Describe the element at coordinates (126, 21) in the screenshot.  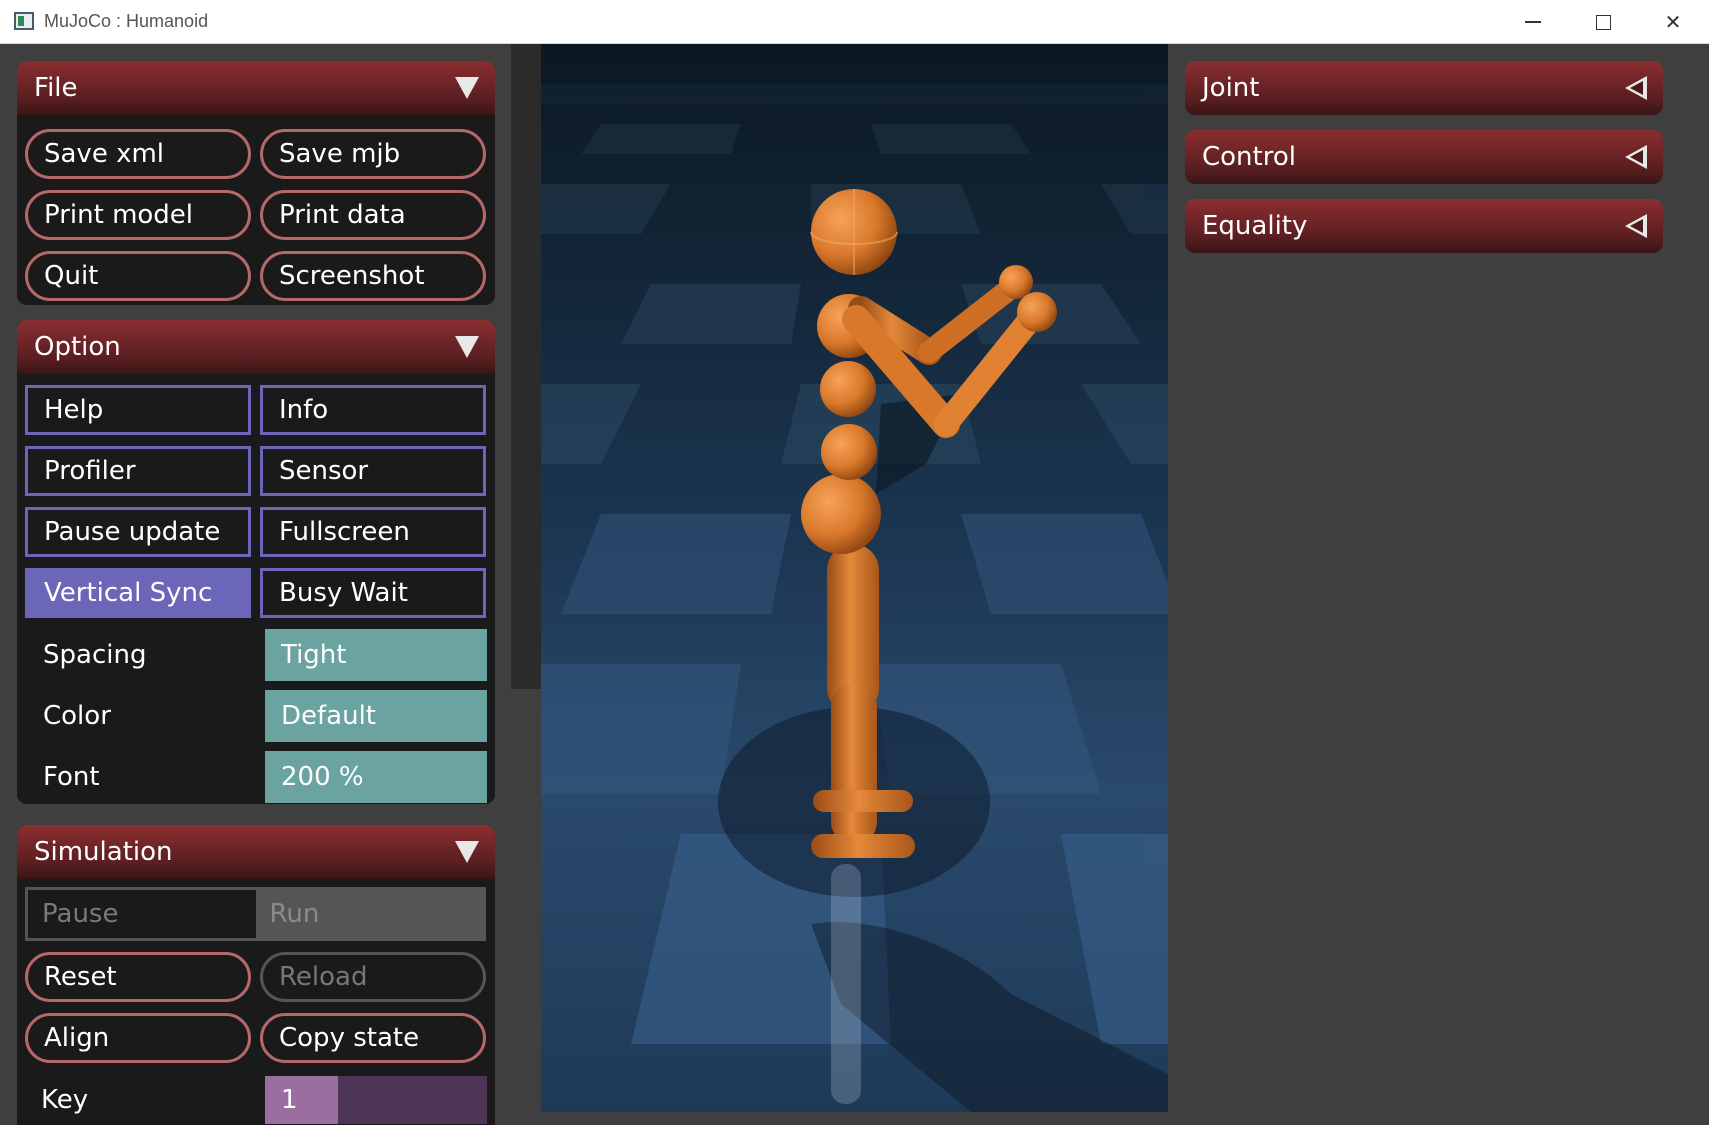
I see `window-title: MuJoCo : Humanoid` at that location.